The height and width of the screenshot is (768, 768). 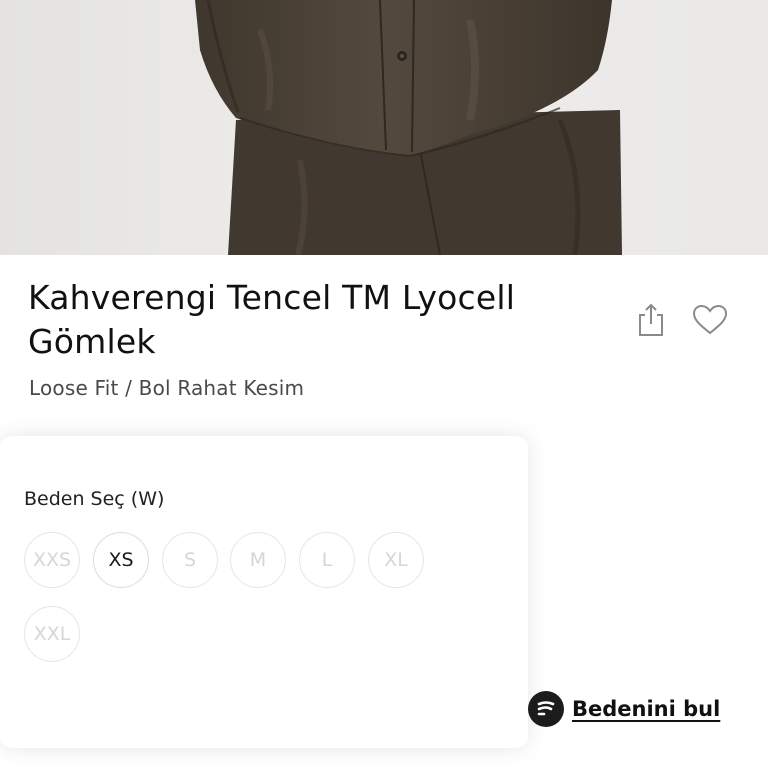 What do you see at coordinates (327, 560) in the screenshot?
I see `size-option-l: L` at bounding box center [327, 560].